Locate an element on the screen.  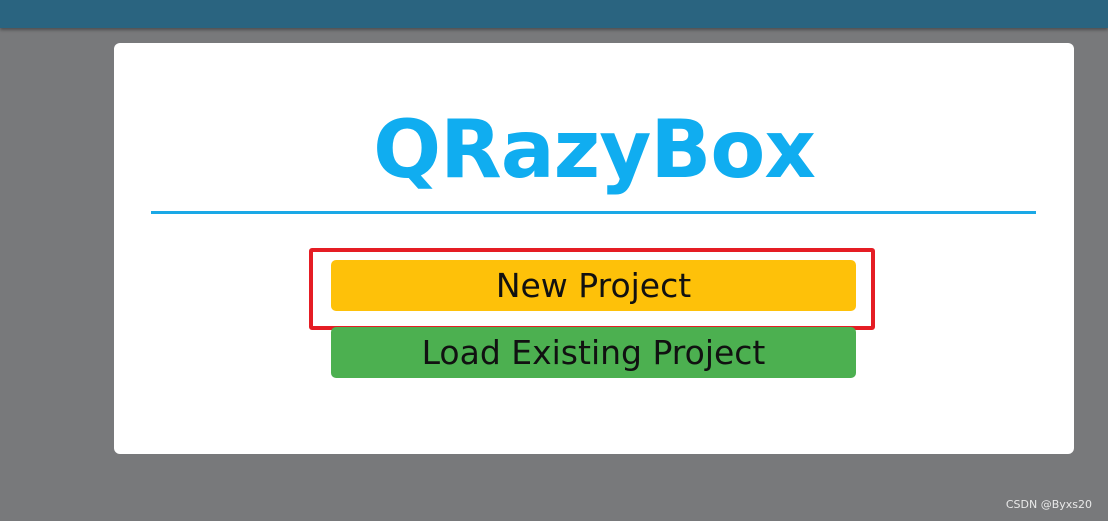
load-existing-project-button: Load Existing Project is located at coordinates (593, 352).